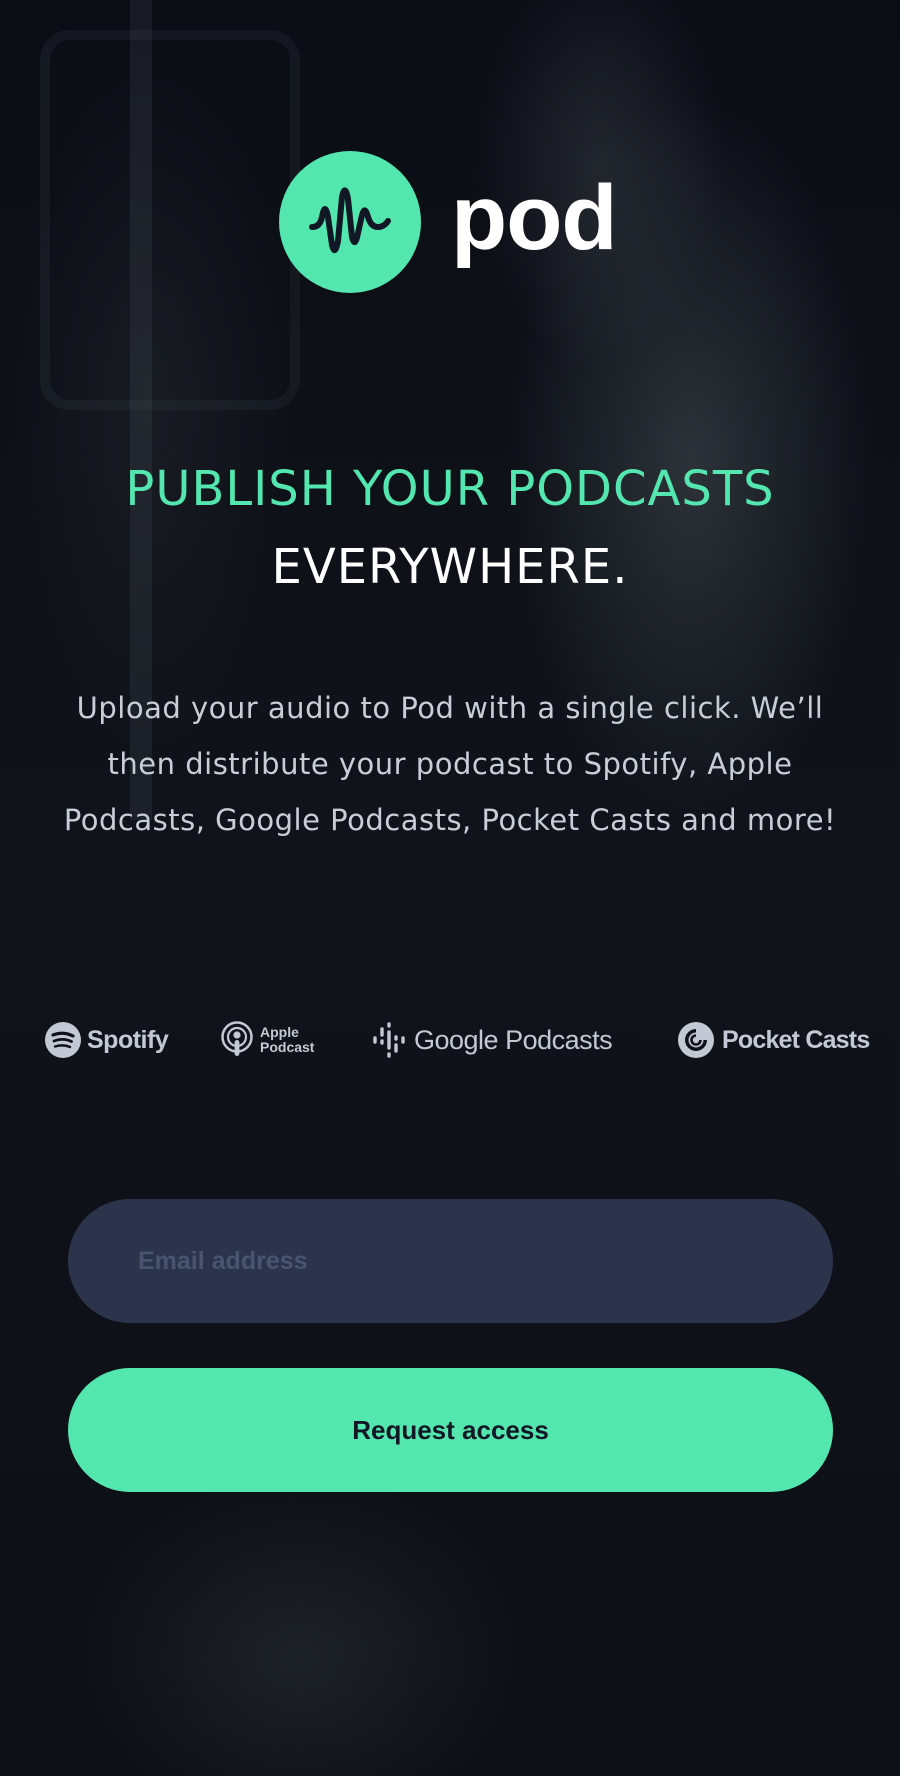 This screenshot has width=900, height=1776. What do you see at coordinates (450, 1430) in the screenshot?
I see `request-access-button: Request access` at bounding box center [450, 1430].